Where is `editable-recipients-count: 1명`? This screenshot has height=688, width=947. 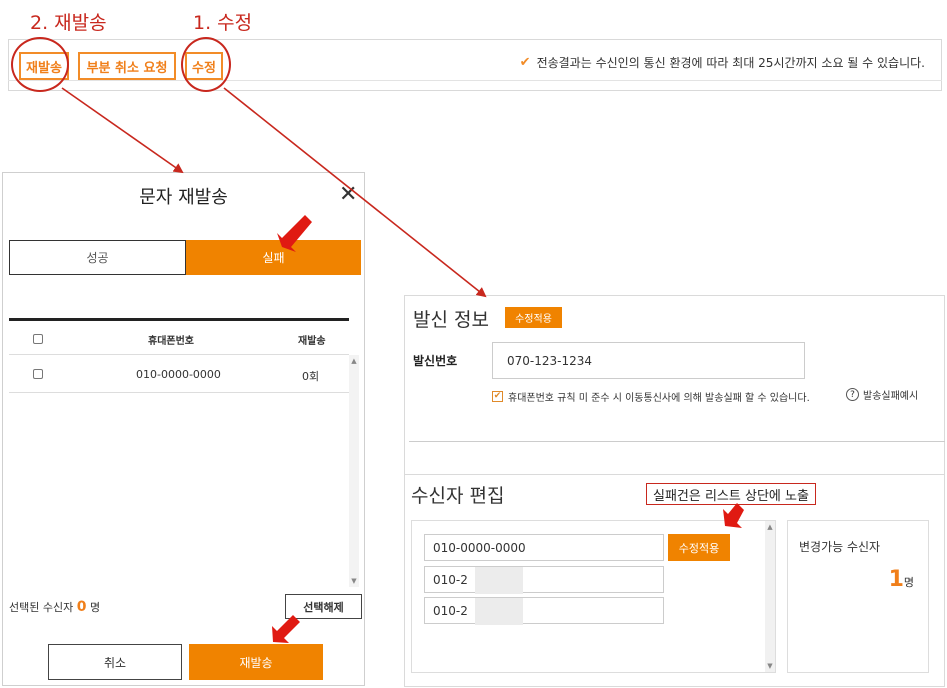 editable-recipients-count: 1명 is located at coordinates (901, 579).